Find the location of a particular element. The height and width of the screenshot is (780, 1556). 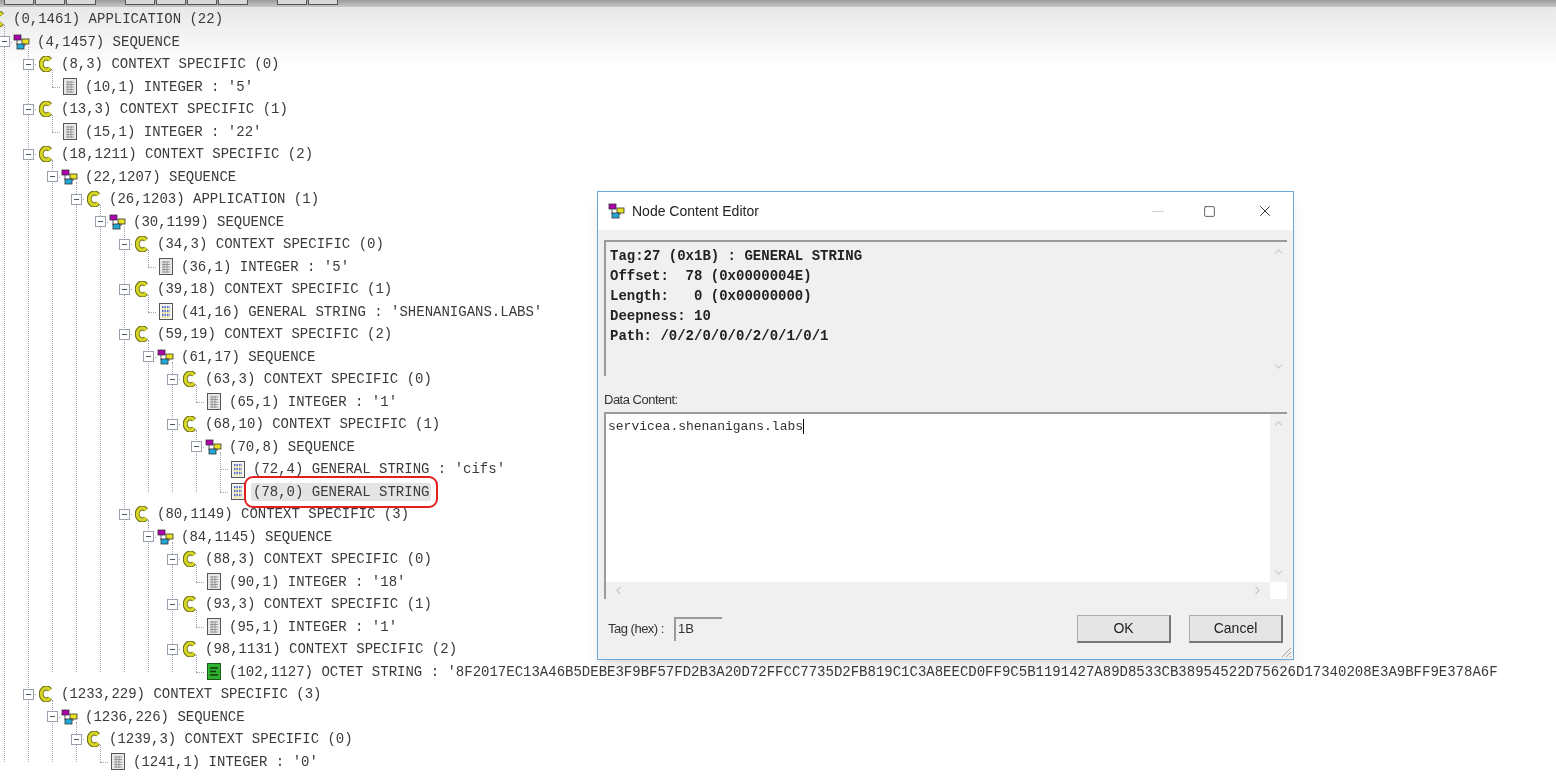

tree-node-label: (102,1127) OCTET STRING : '8F2017EC13A46B5DEBE3F9BF57FD2B3A20D72FFCC7735D2FB819C1C3A8EECD0FF9C5B1191427A89D8533CB38954522D75626D17340208E3A9BFF9E378A6F is located at coordinates (863, 671).